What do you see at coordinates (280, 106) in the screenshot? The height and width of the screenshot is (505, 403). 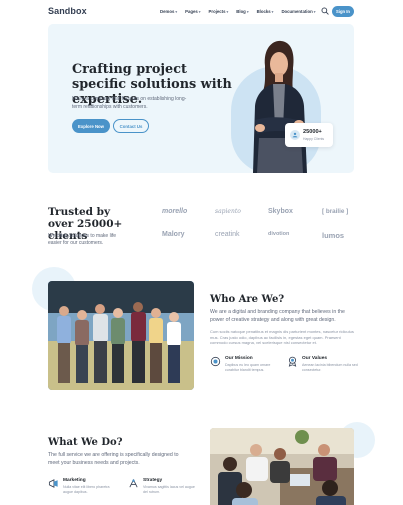 I see `hero-woman-photo` at bounding box center [280, 106].